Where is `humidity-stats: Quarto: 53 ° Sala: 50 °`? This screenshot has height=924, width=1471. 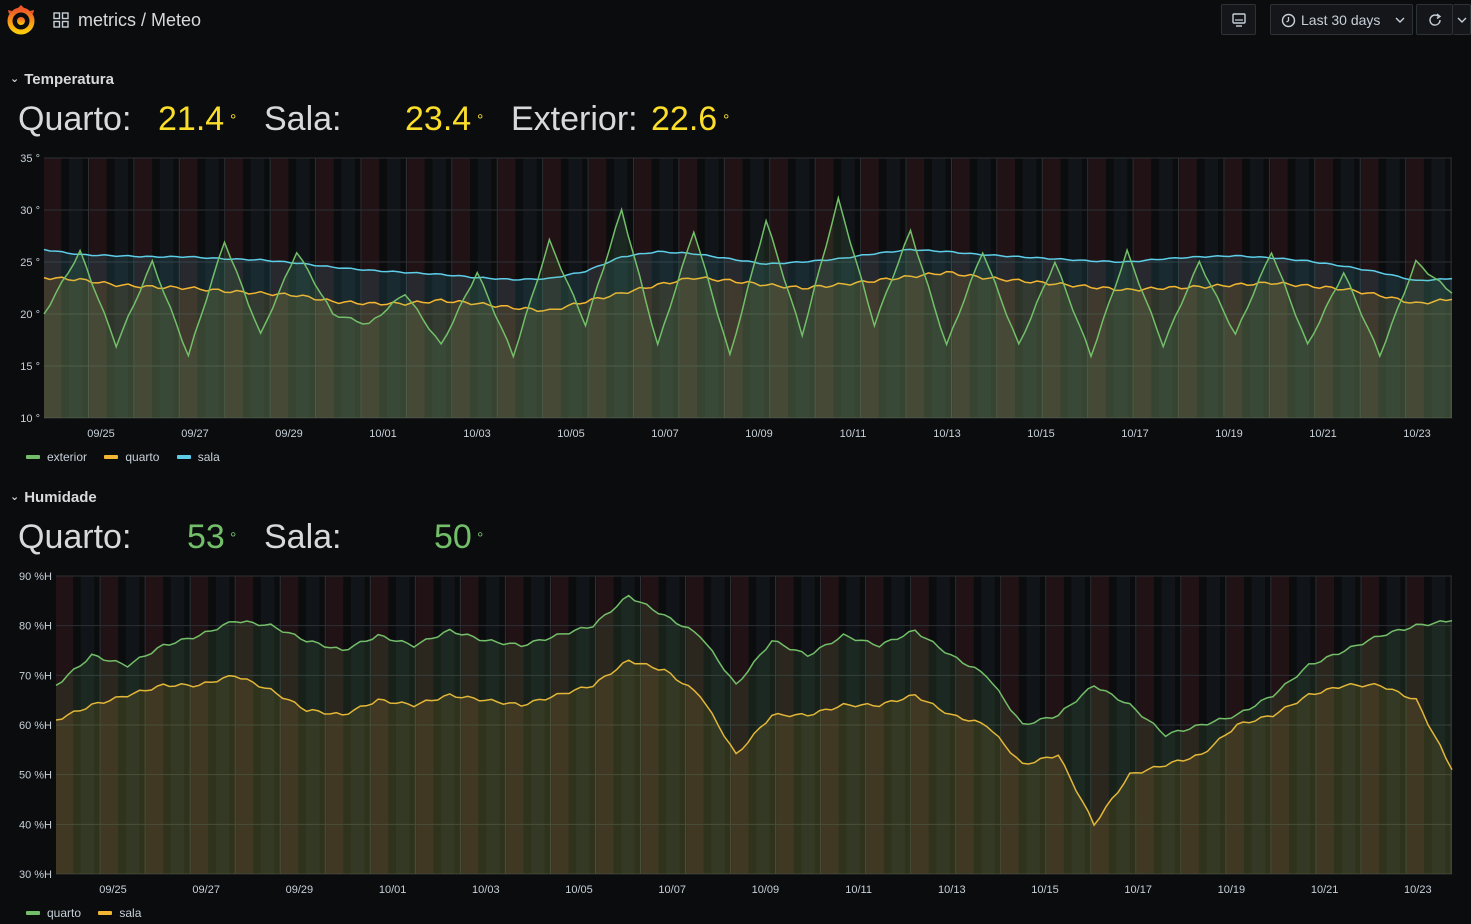 humidity-stats: Quarto: 53 ° Sala: 50 ° is located at coordinates (735, 539).